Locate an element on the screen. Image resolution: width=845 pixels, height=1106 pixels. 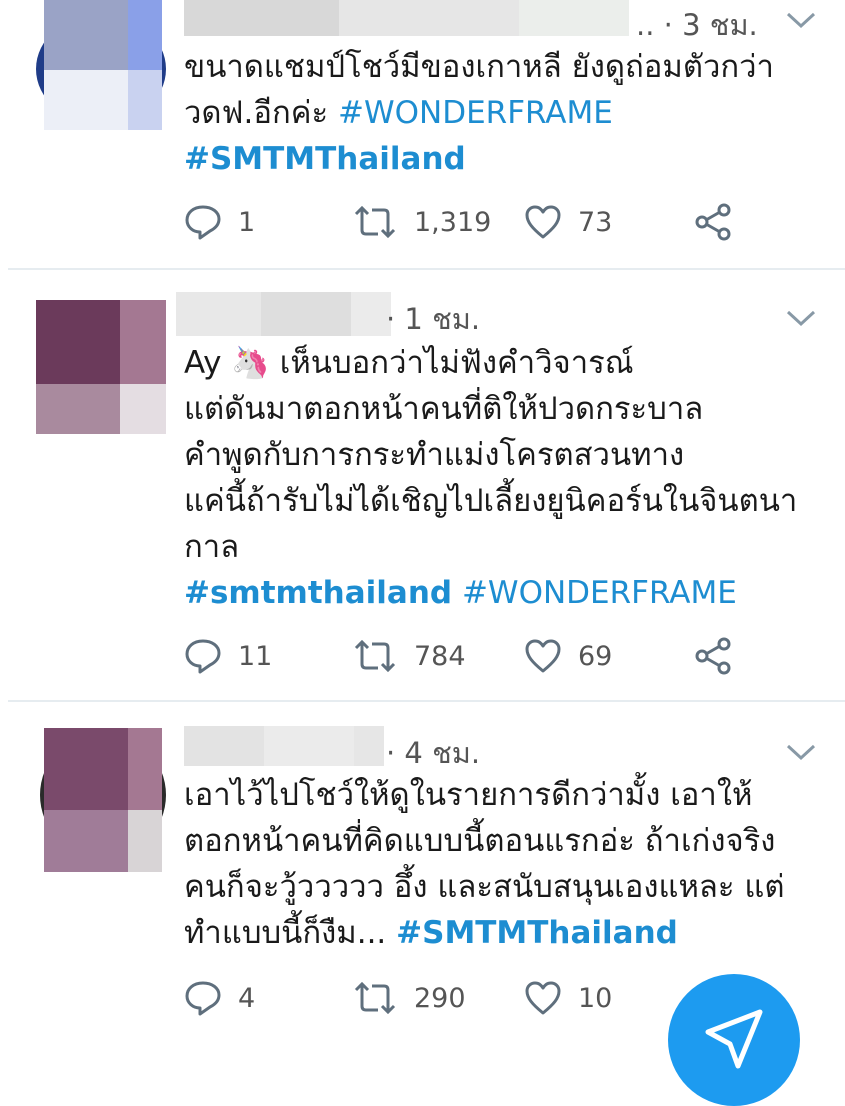
reply-button: 11 is located at coordinates (228, 656).